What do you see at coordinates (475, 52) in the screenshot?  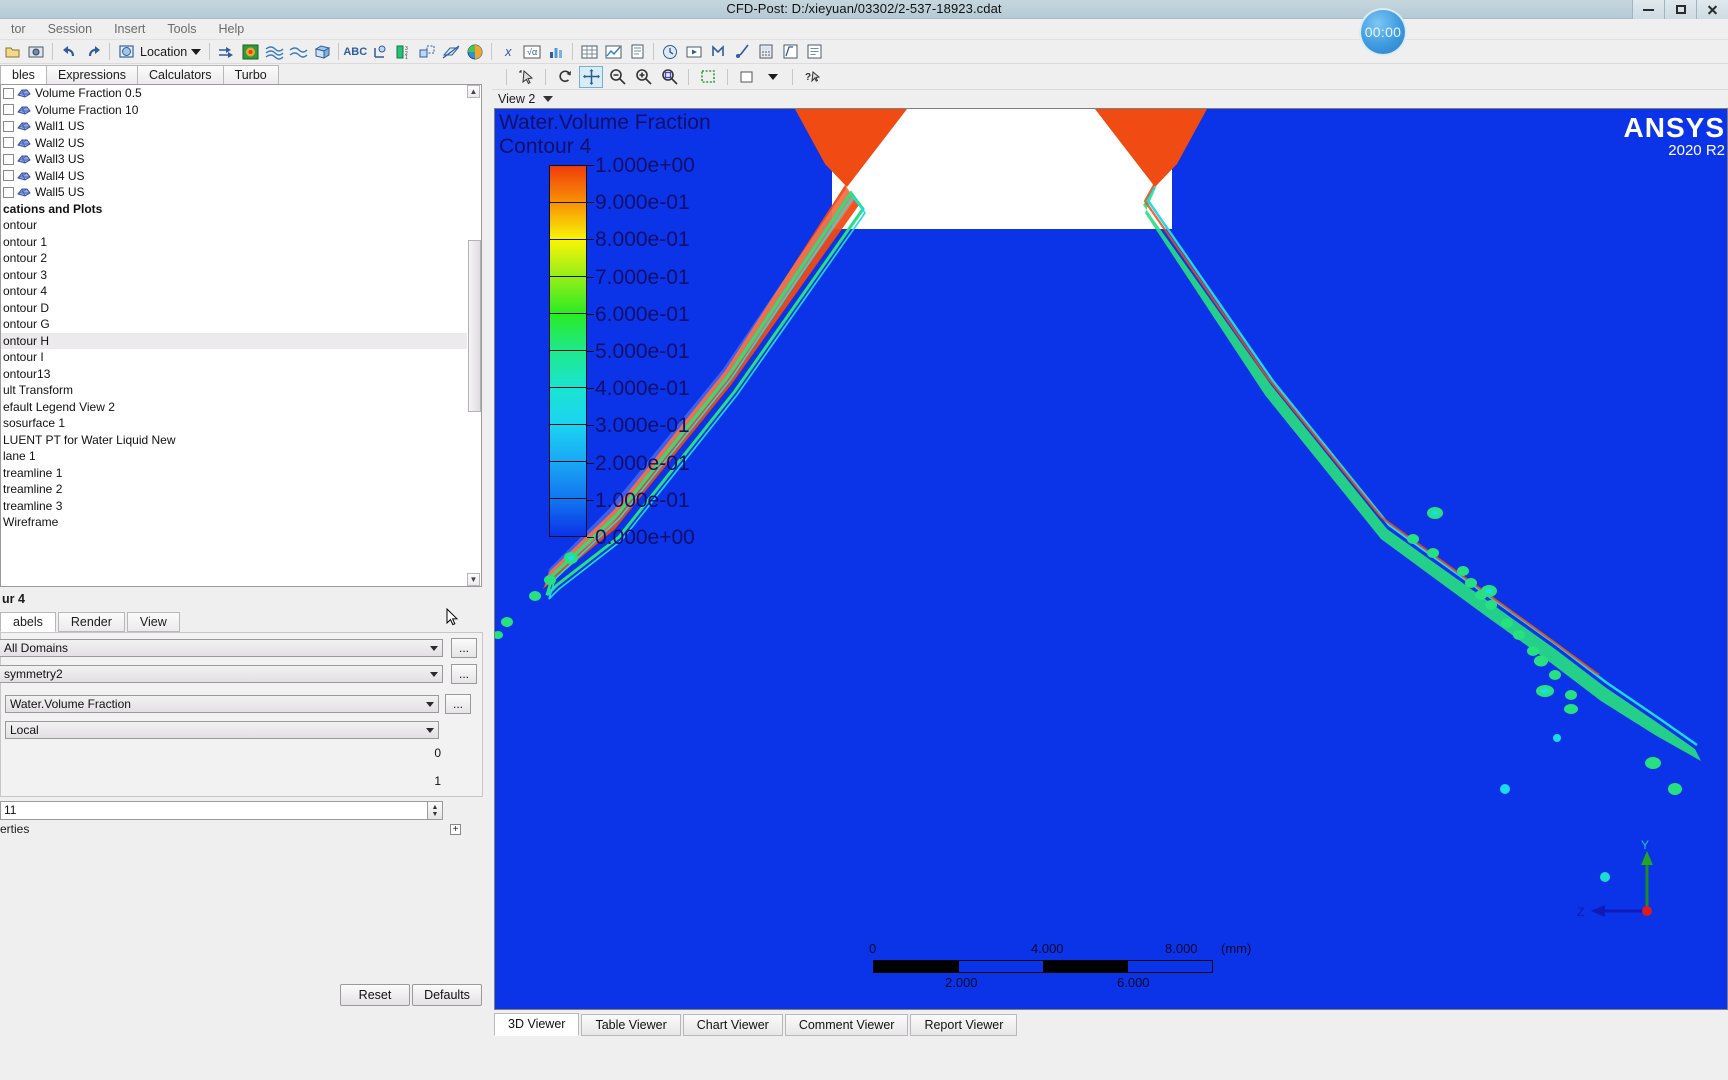 I see `color-map-icon` at bounding box center [475, 52].